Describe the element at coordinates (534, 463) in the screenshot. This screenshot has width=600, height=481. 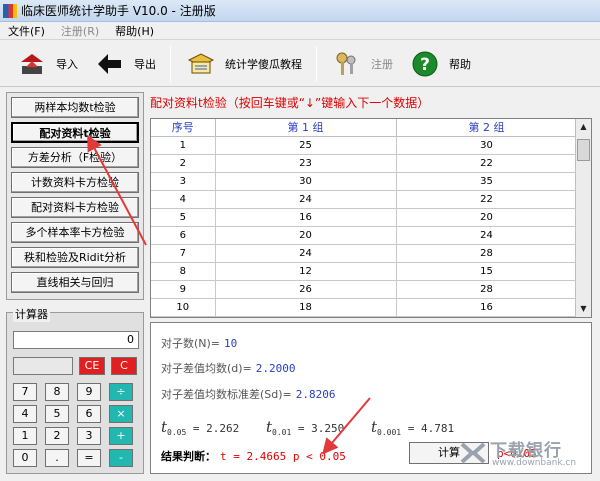
I see `watermark-url: www.downbank.cn` at that location.